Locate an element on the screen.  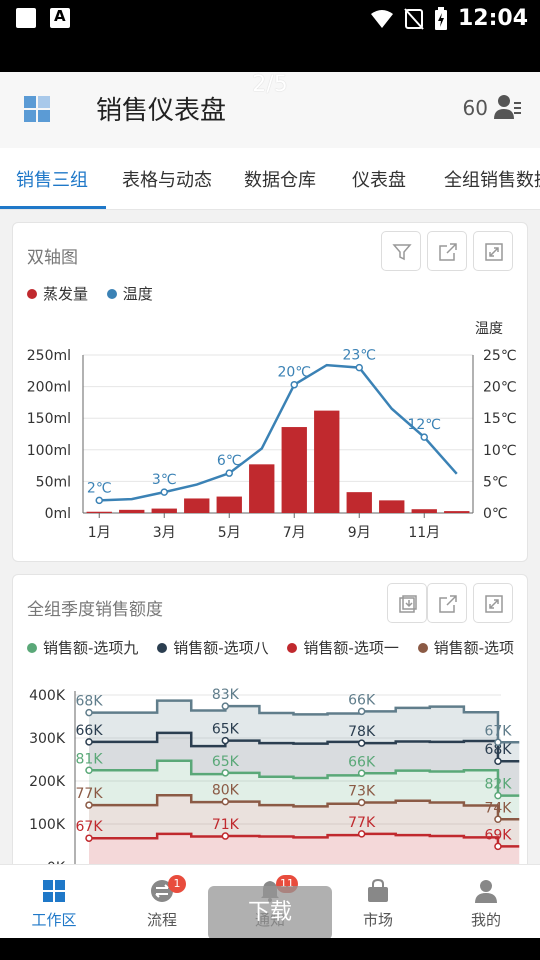
tab-bar: 销售三组 表格与动态 数据仓库 仪表盘 全组销售数据 is located at coordinates (270, 179).